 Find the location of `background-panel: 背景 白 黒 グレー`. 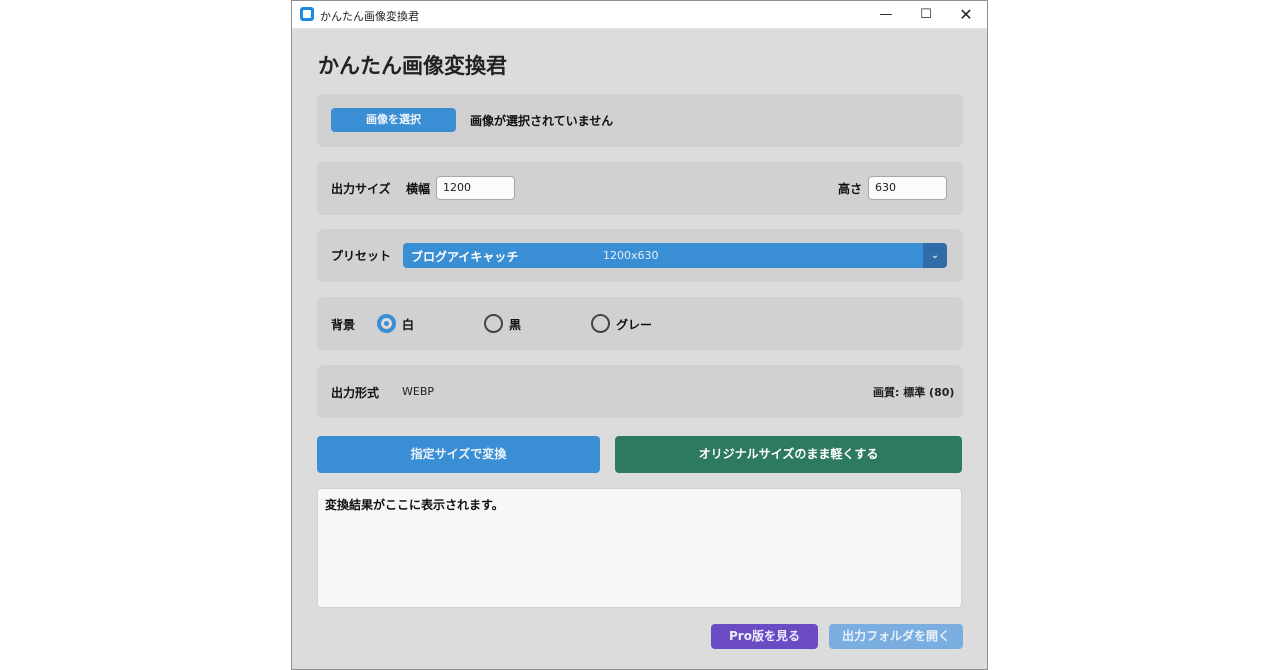

background-panel: 背景 白 黒 グレー is located at coordinates (640, 323).